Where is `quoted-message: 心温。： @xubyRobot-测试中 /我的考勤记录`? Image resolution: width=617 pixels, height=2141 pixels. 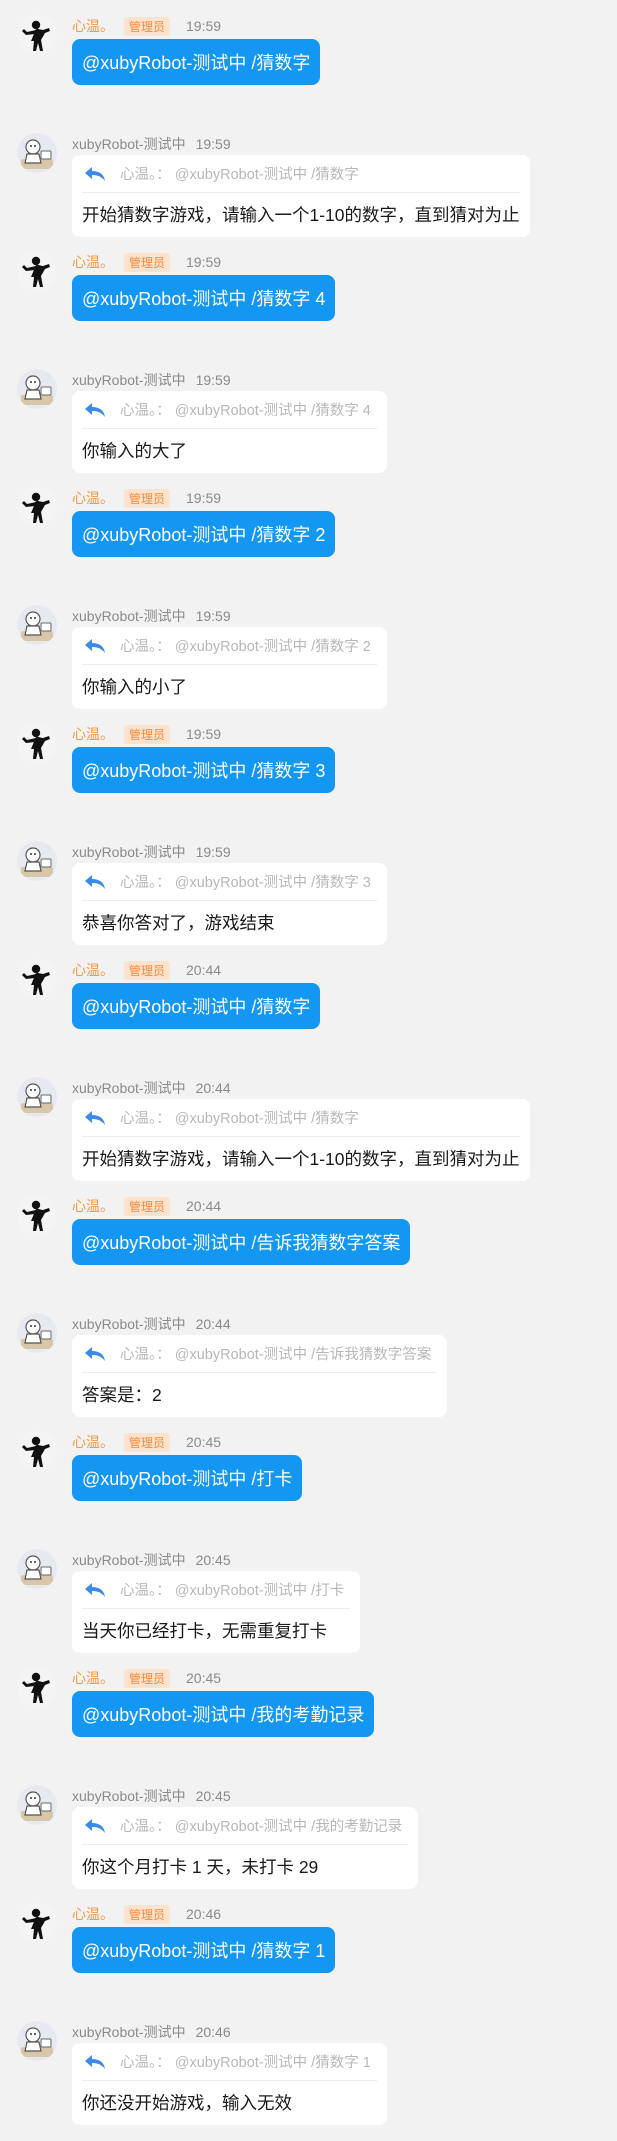 quoted-message: 心温。： @xubyRobot-测试中 /我的考勤记录 is located at coordinates (245, 1826).